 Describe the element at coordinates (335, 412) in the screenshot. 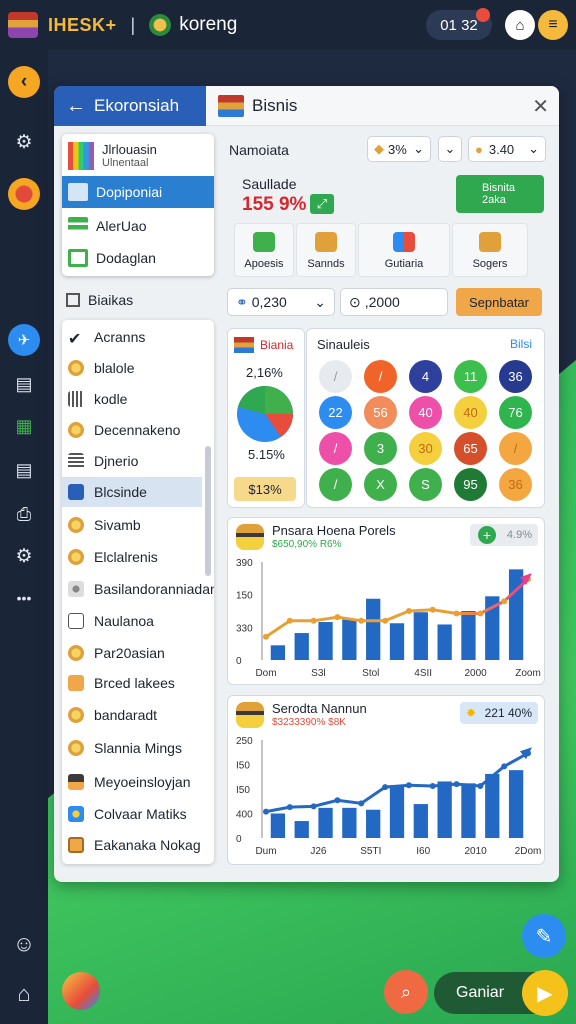

I see `dot-button: 22` at that location.